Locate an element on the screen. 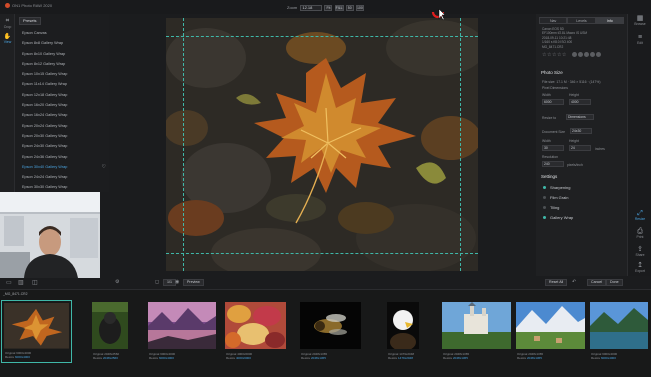  eye-icon: ◉ is located at coordinates (177, 282).